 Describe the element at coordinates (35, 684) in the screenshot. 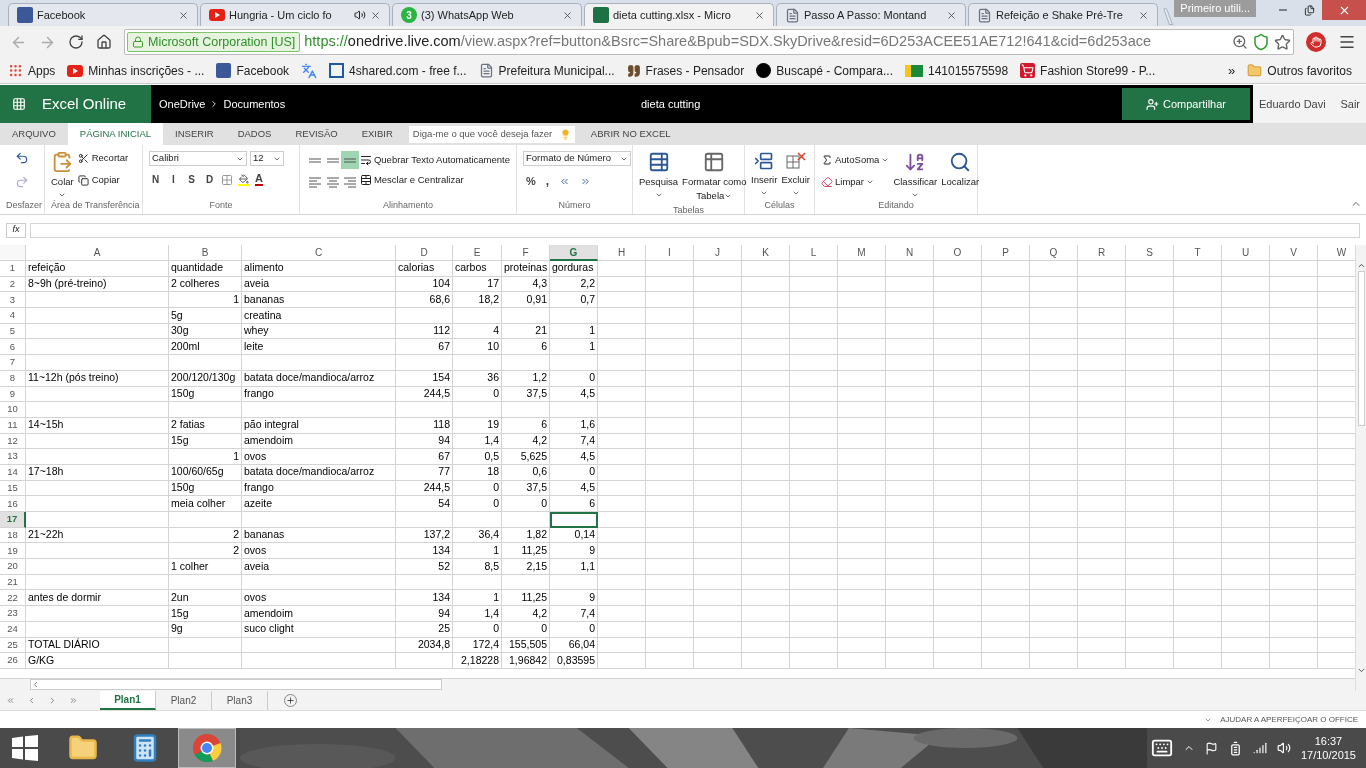

I see `scroll-left-icon` at that location.